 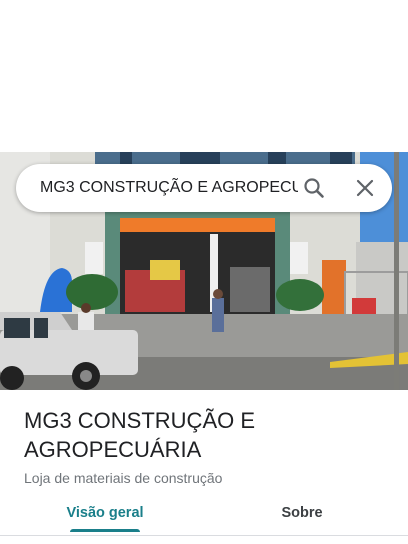 I want to click on tabs-divider, so click(x=204, y=535).